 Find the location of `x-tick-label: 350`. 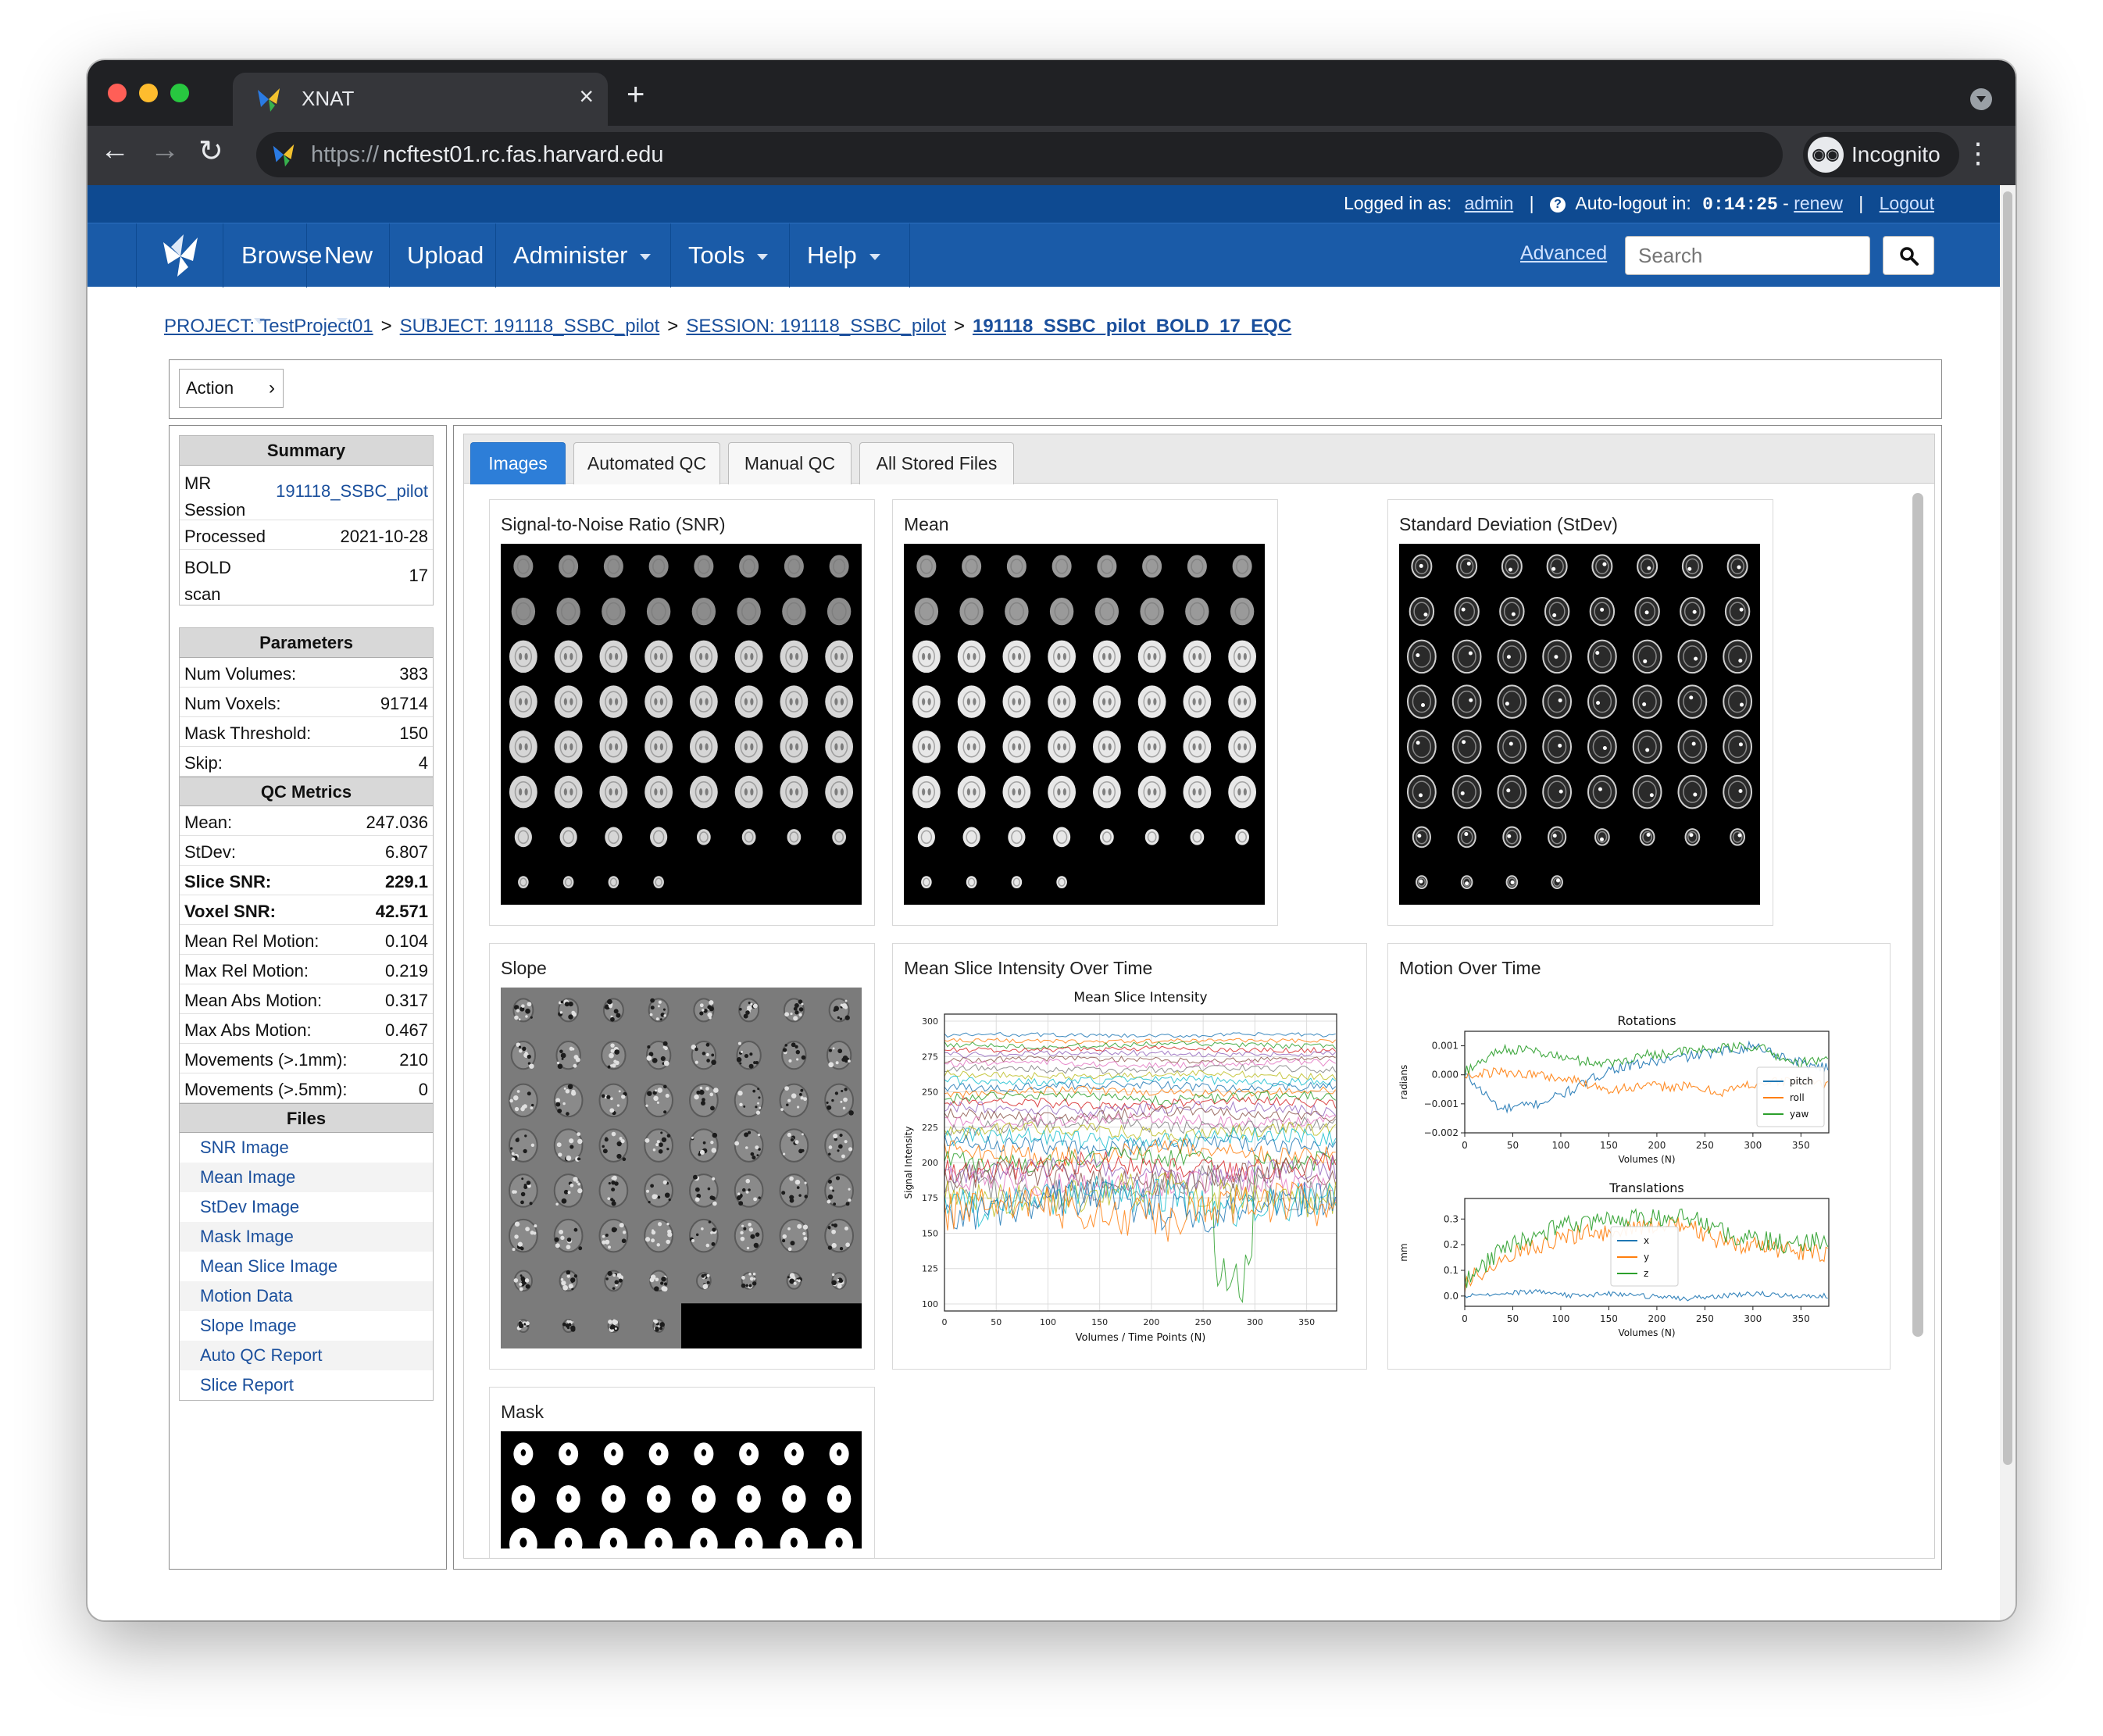

x-tick-label: 350 is located at coordinates (1801, 1145).